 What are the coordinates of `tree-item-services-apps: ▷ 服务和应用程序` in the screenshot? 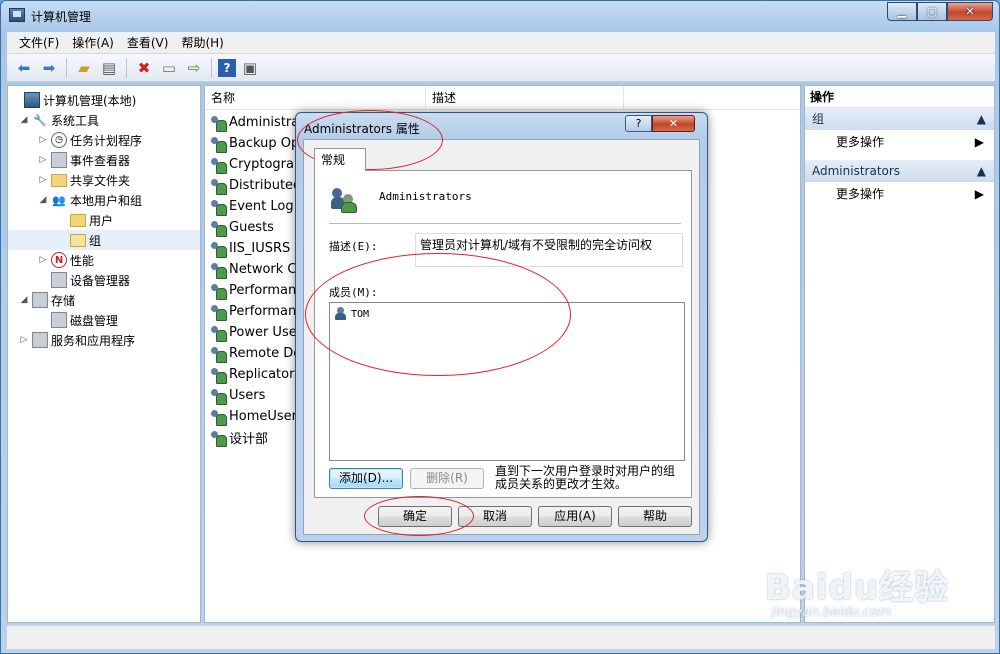 It's located at (104, 340).